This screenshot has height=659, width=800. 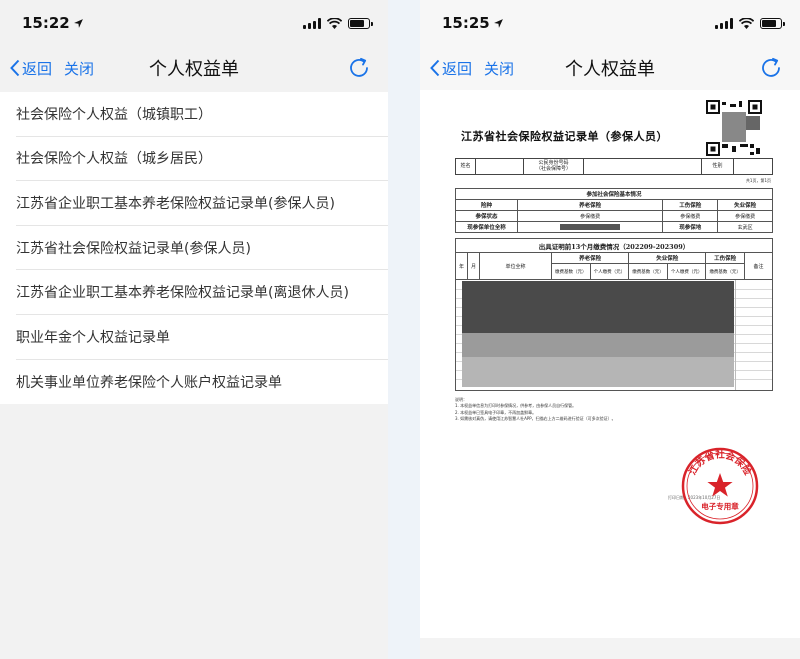 I want to click on name-value, so click(x=500, y=166).